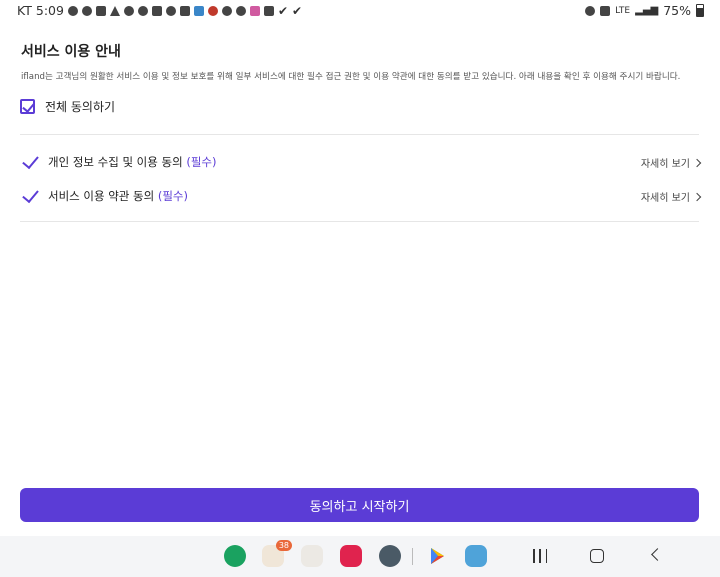  What do you see at coordinates (390, 556) in the screenshot?
I see `app-drawer-icon` at bounding box center [390, 556].